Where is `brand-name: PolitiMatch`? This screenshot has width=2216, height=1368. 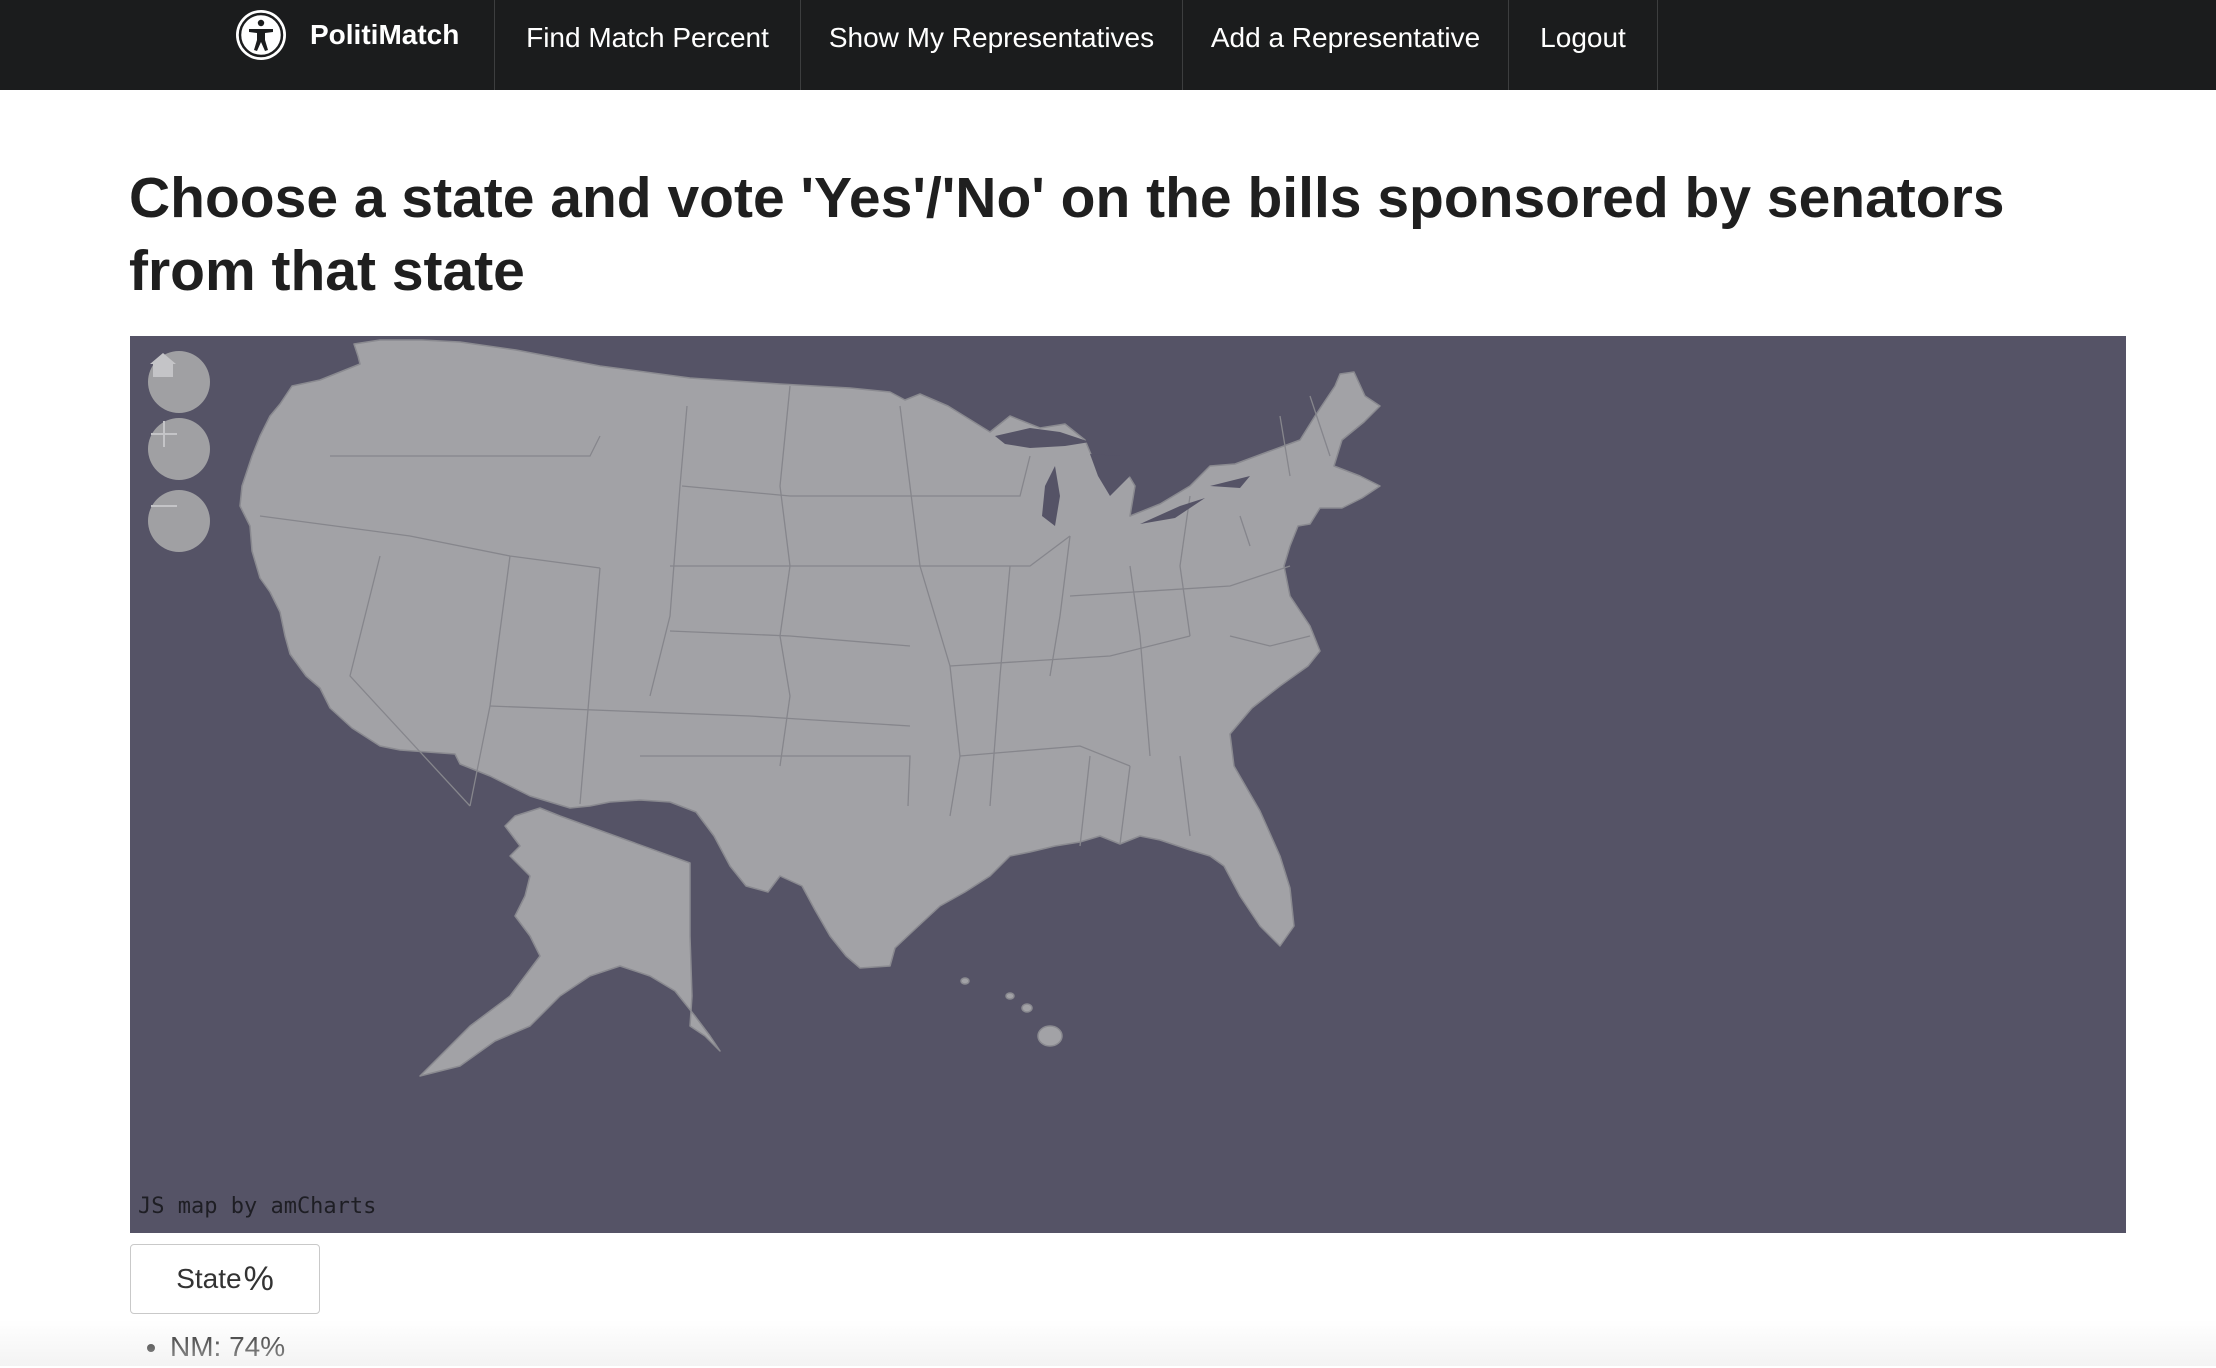 brand-name: PolitiMatch is located at coordinates (385, 34).